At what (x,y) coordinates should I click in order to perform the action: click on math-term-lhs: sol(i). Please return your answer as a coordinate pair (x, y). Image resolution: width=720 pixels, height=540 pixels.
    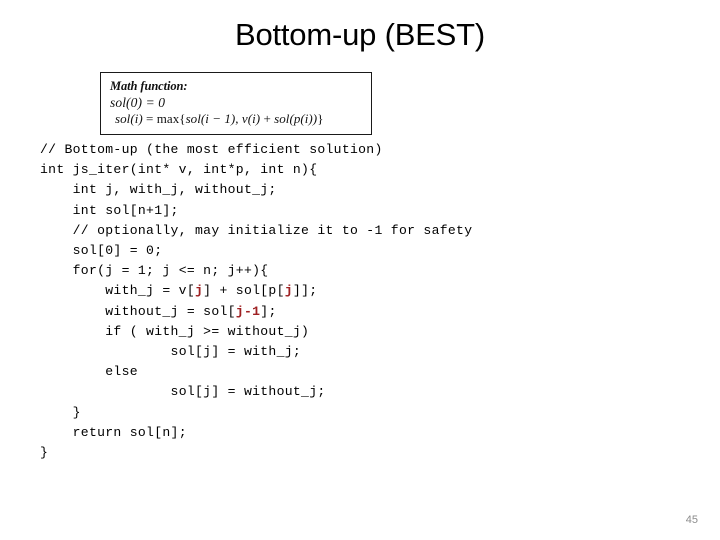
    Looking at the image, I should click on (129, 119).